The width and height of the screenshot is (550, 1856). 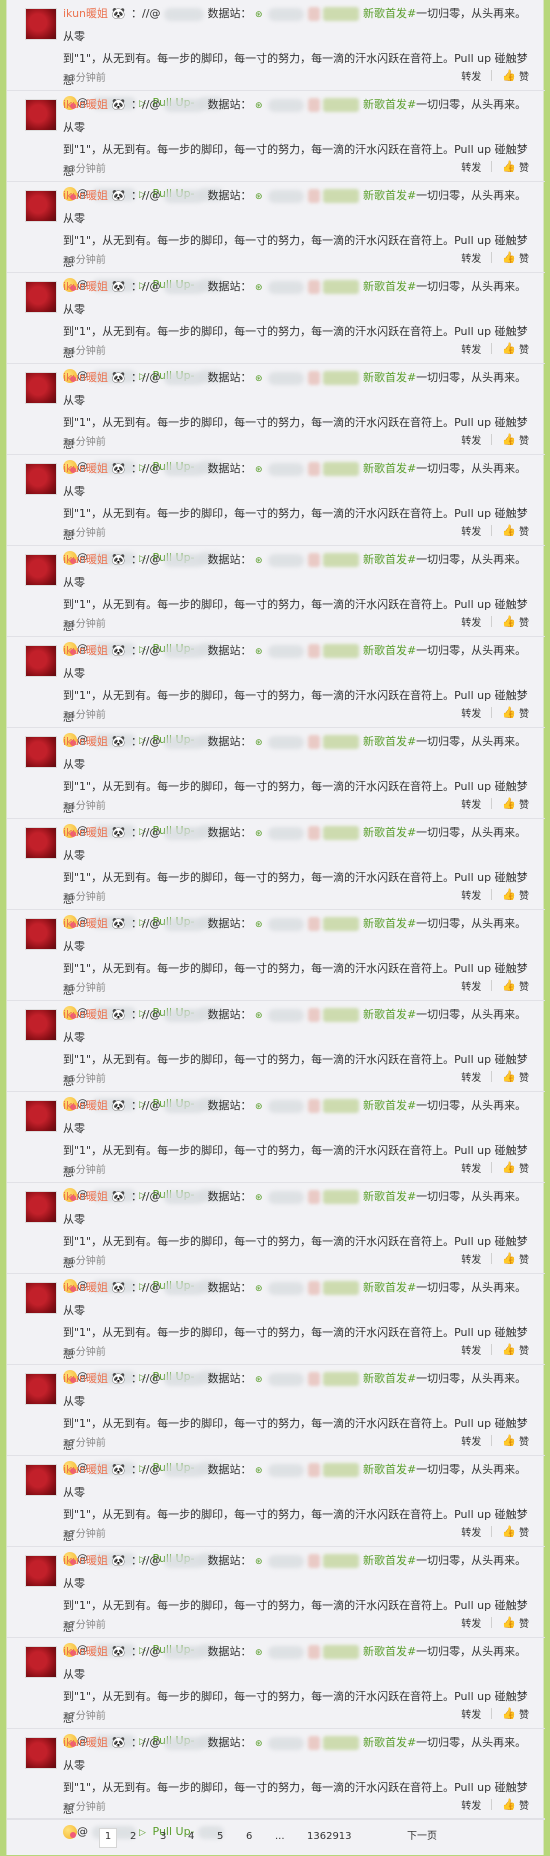 What do you see at coordinates (191, 1837) in the screenshot?
I see `page-4-button: 4` at bounding box center [191, 1837].